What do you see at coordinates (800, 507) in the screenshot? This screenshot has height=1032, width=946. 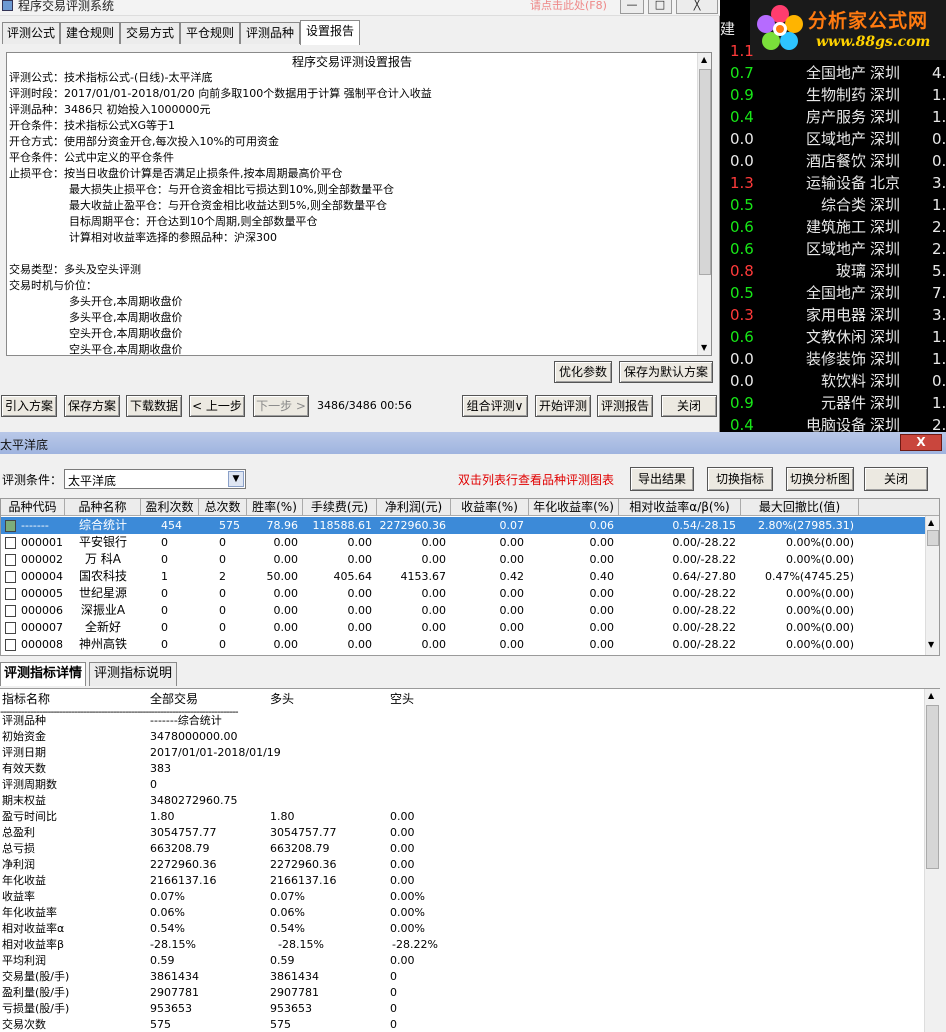 I see `column-header: 最大回撤比(值)` at bounding box center [800, 507].